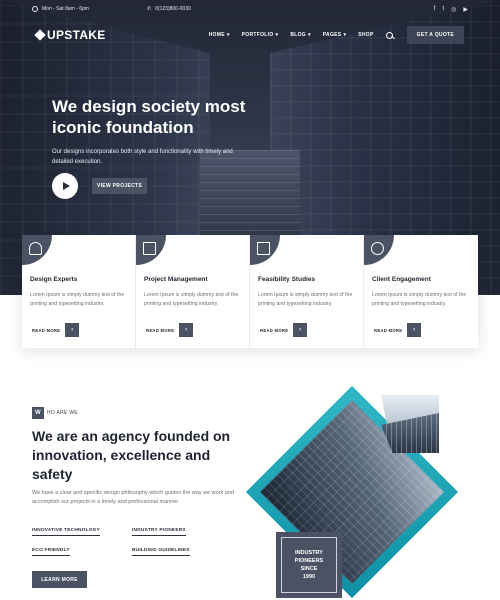 The image size is (500, 600). I want to click on hero-title: We design society most iconic foundation, so click(149, 117).